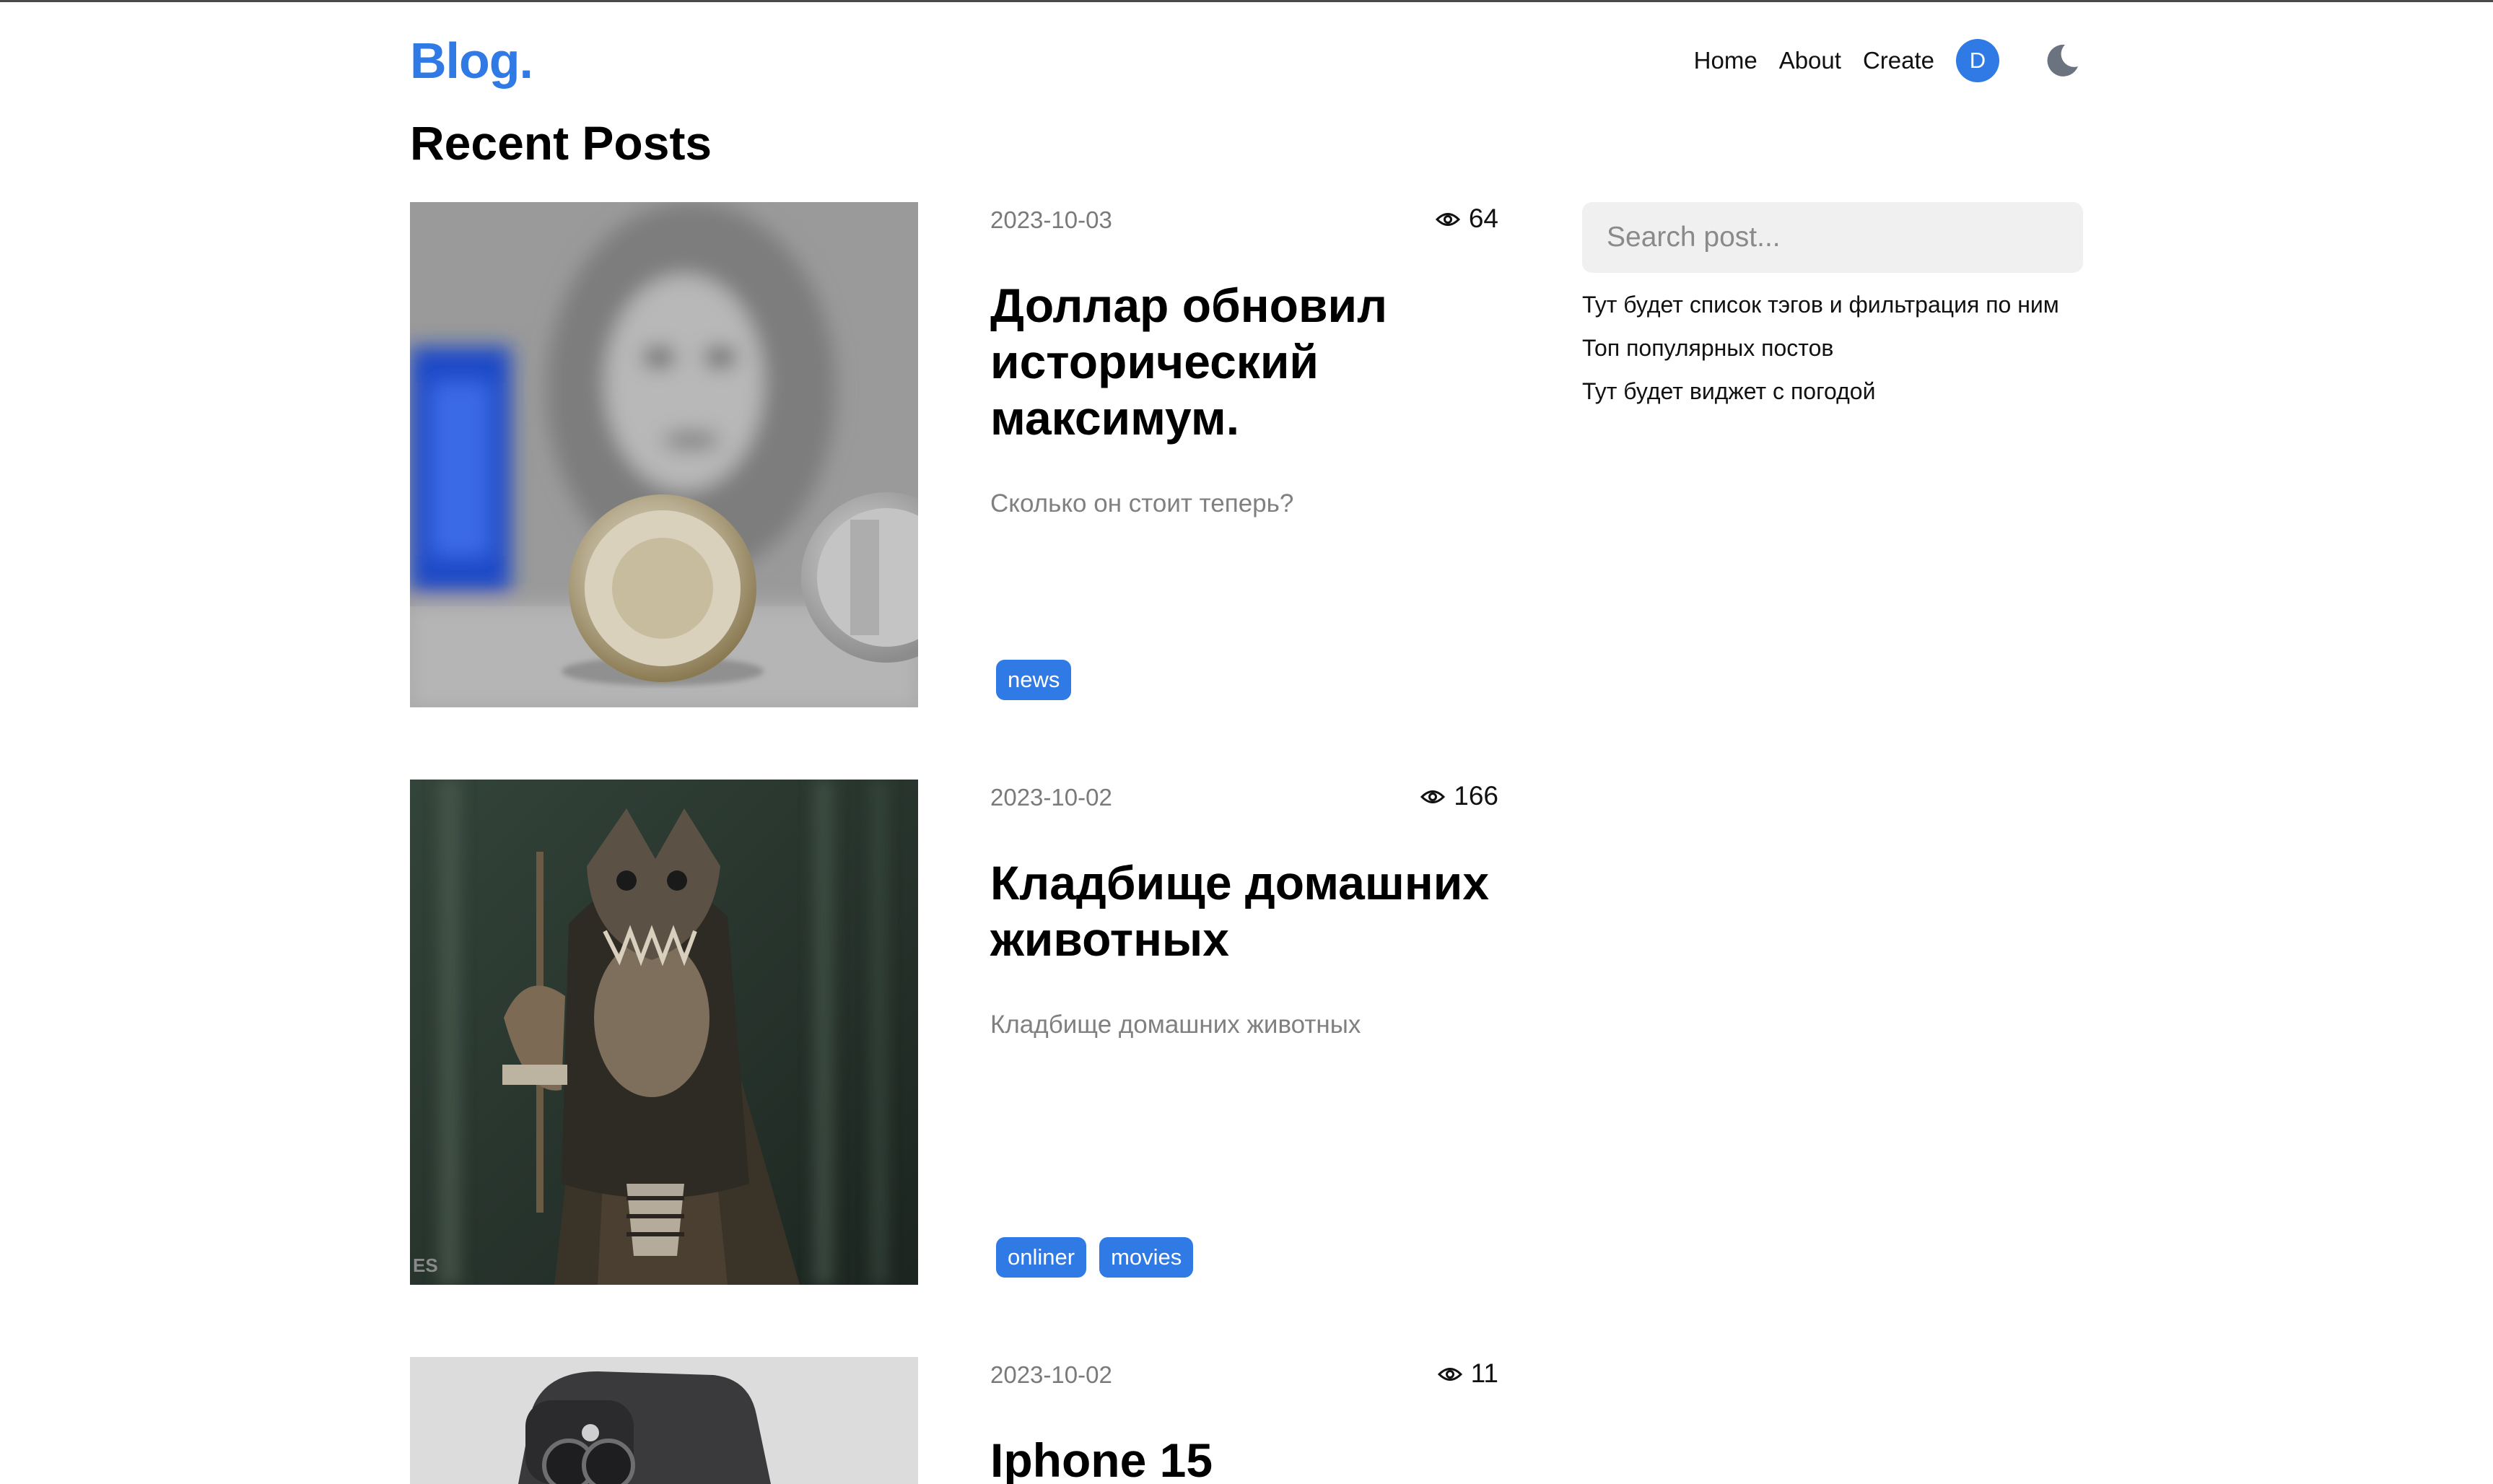  What do you see at coordinates (561, 143) in the screenshot?
I see `page-title: Recent Posts` at bounding box center [561, 143].